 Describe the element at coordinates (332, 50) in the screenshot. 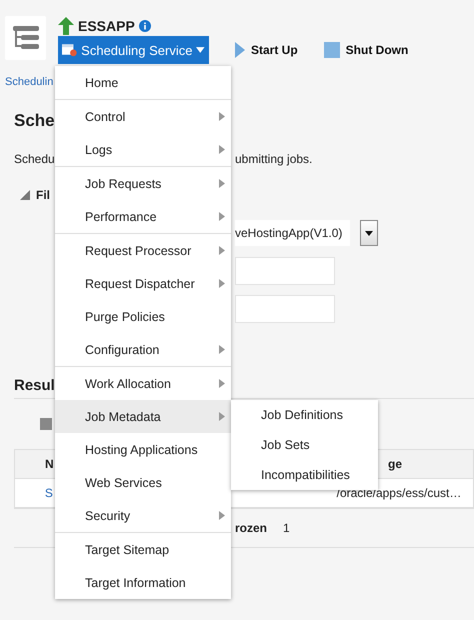

I see `stop-icon` at that location.